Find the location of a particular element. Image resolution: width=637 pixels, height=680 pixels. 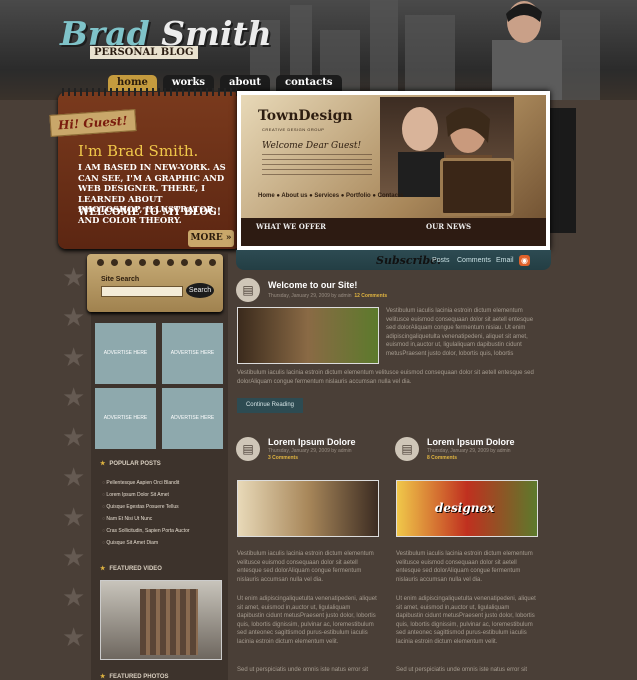

subscribe-posts-link: Posts is located at coordinates (441, 260).